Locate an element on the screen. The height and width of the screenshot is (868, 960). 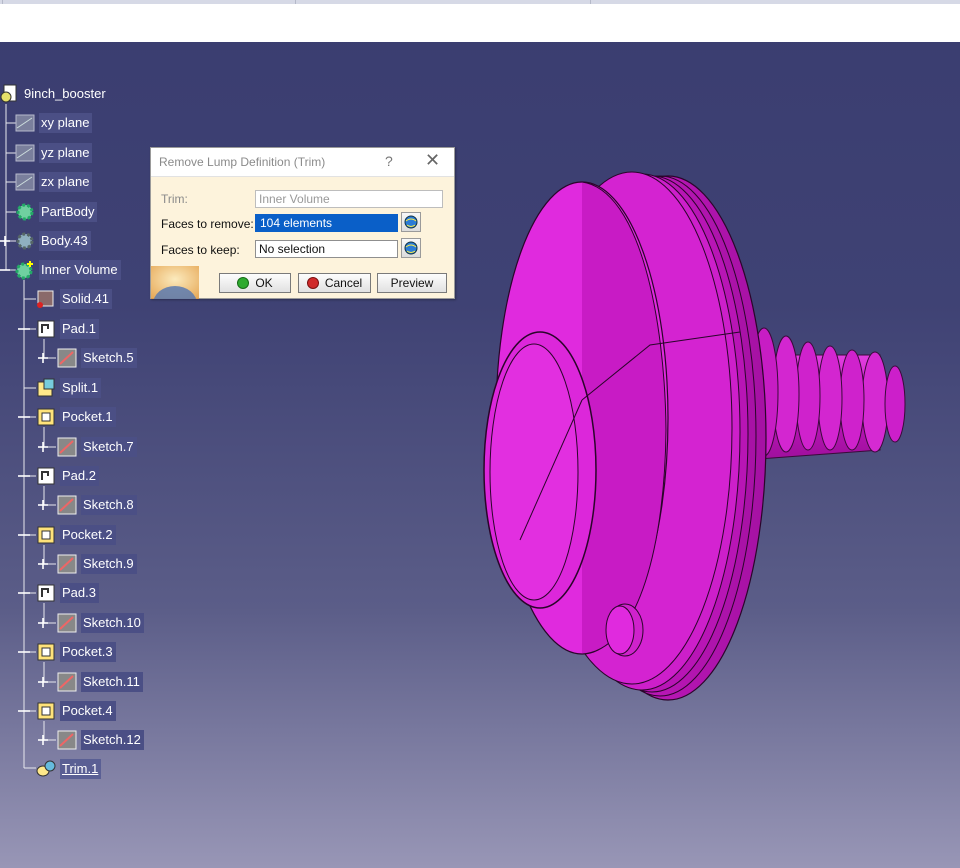
tree-item-sketch-7: Sketch.7 is located at coordinates (96, 447).